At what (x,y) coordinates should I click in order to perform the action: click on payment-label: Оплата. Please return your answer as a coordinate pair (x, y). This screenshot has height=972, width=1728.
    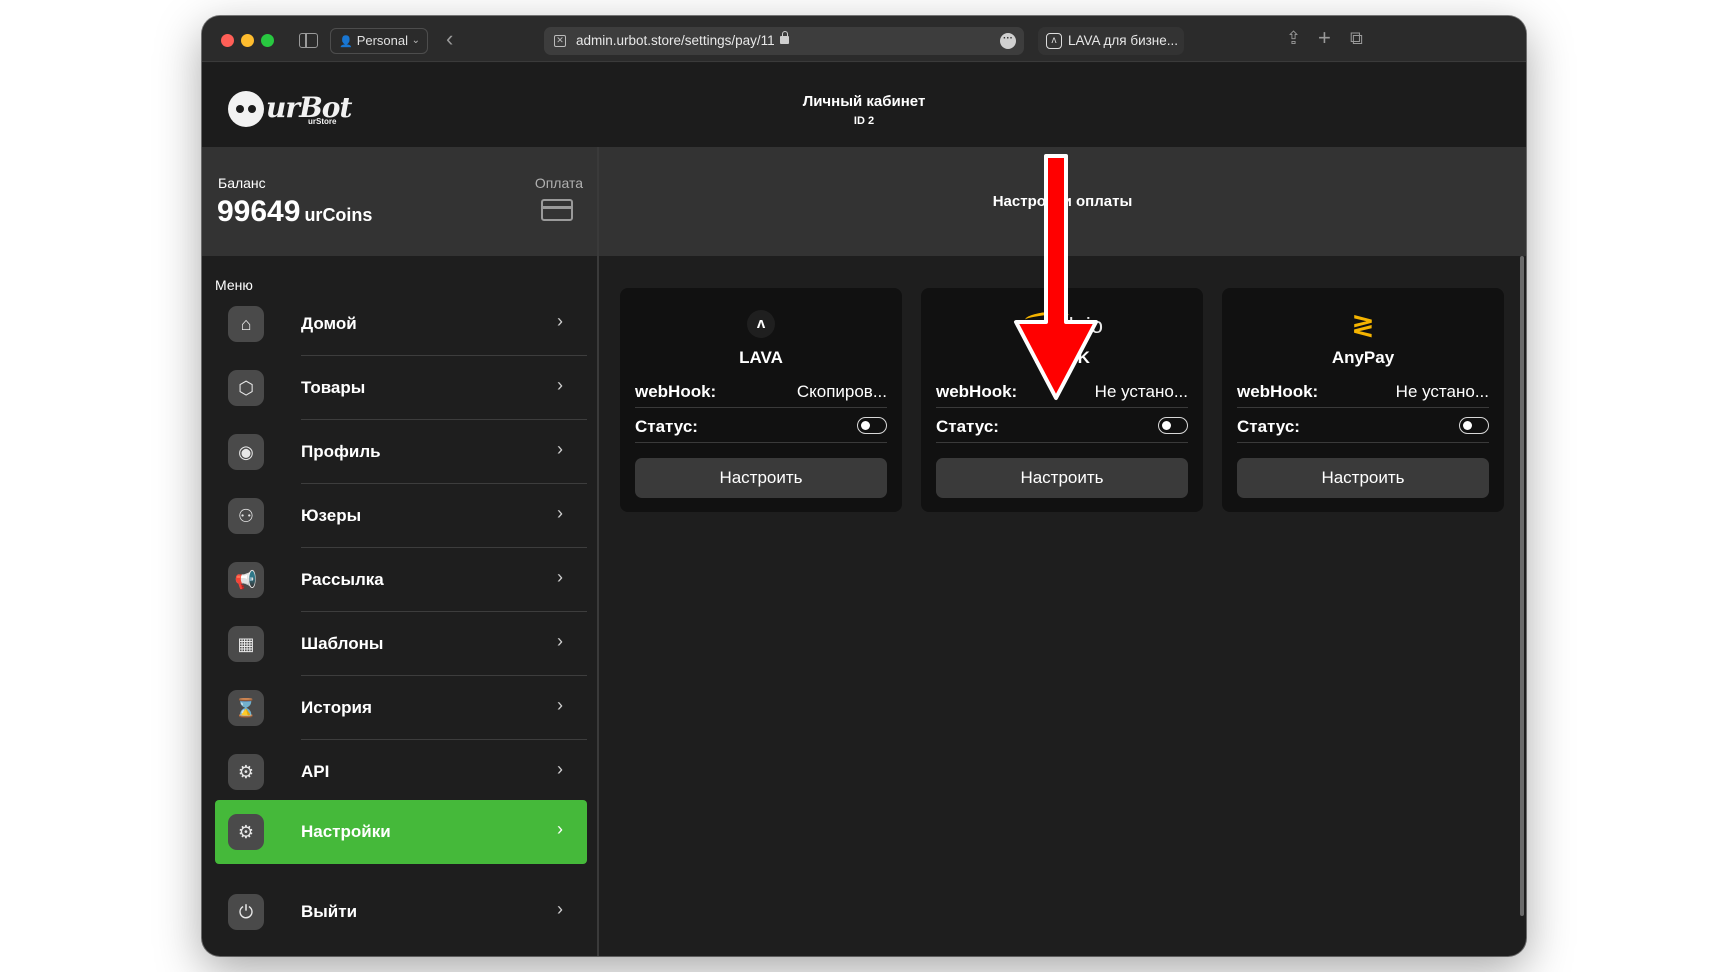
    Looking at the image, I should click on (558, 183).